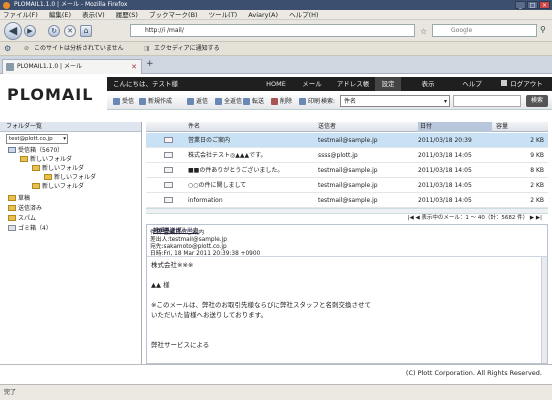 This screenshot has width=552, height=401. I want to click on menu-help: ヘルプ(H), so click(303, 15).